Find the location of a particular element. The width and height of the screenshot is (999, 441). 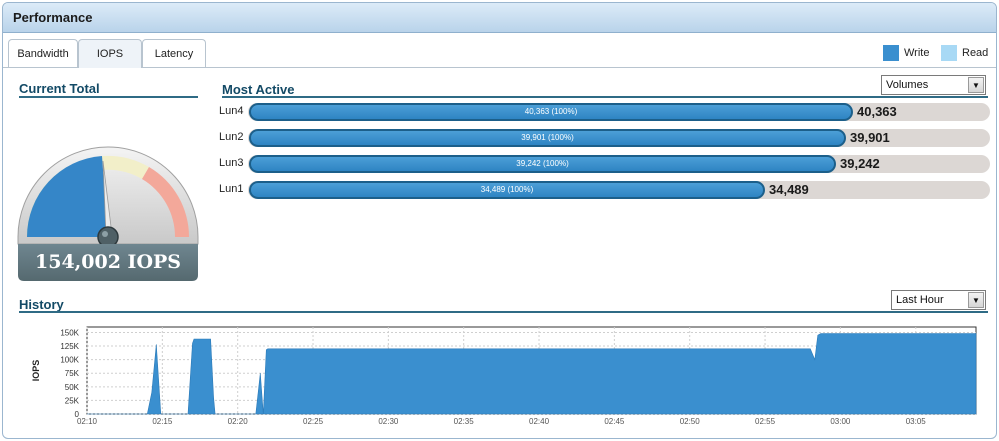

history-title: History is located at coordinates (41, 304).